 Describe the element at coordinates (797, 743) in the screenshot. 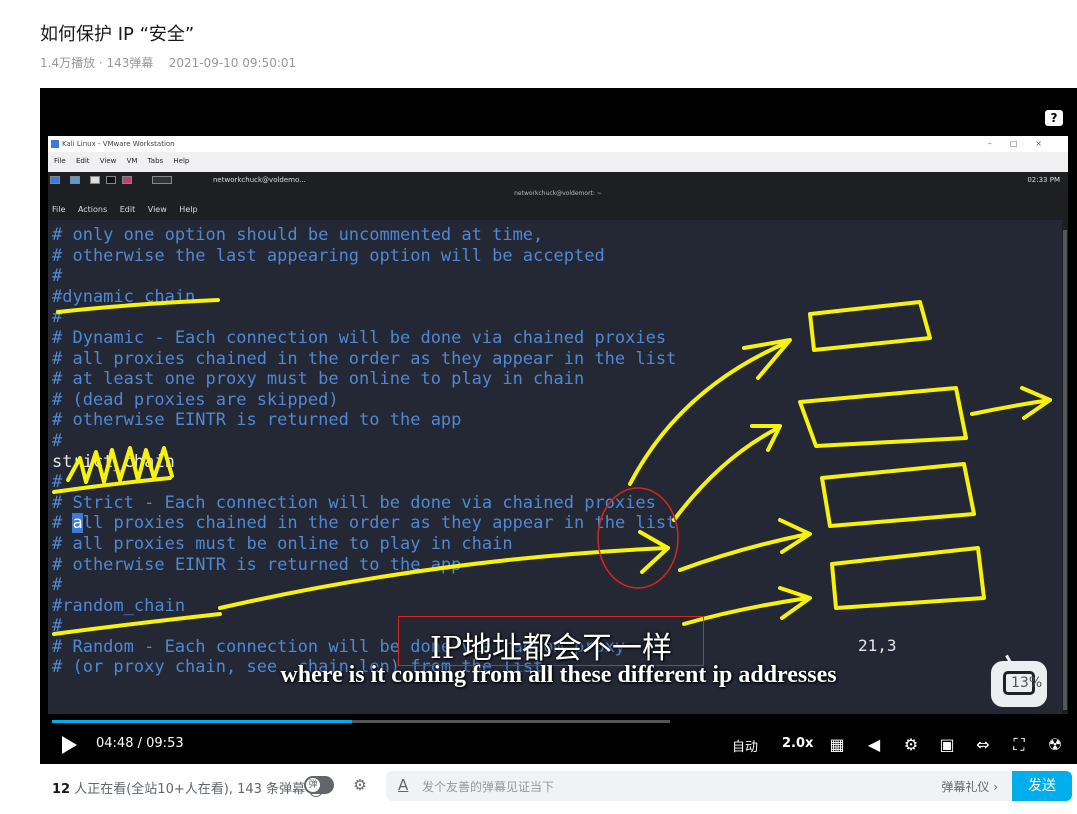

I see `speed-button: 2.0x` at that location.